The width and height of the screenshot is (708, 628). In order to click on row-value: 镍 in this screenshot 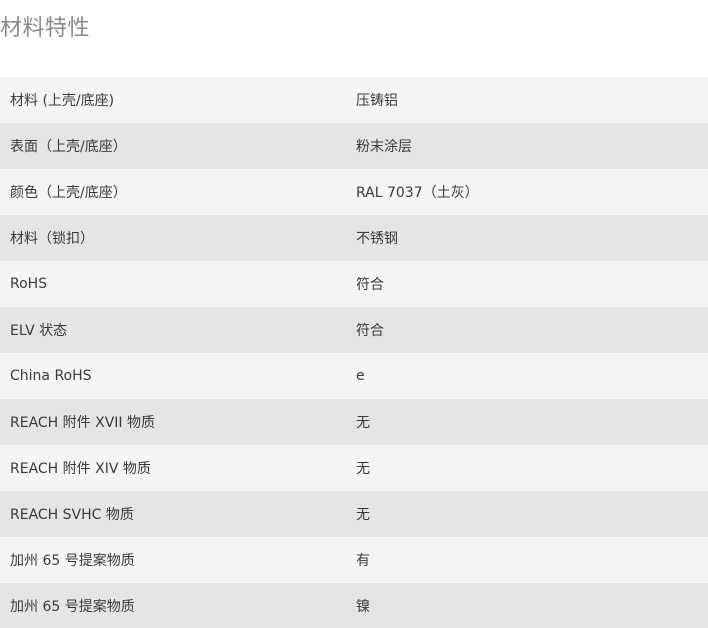, I will do `click(363, 607)`.